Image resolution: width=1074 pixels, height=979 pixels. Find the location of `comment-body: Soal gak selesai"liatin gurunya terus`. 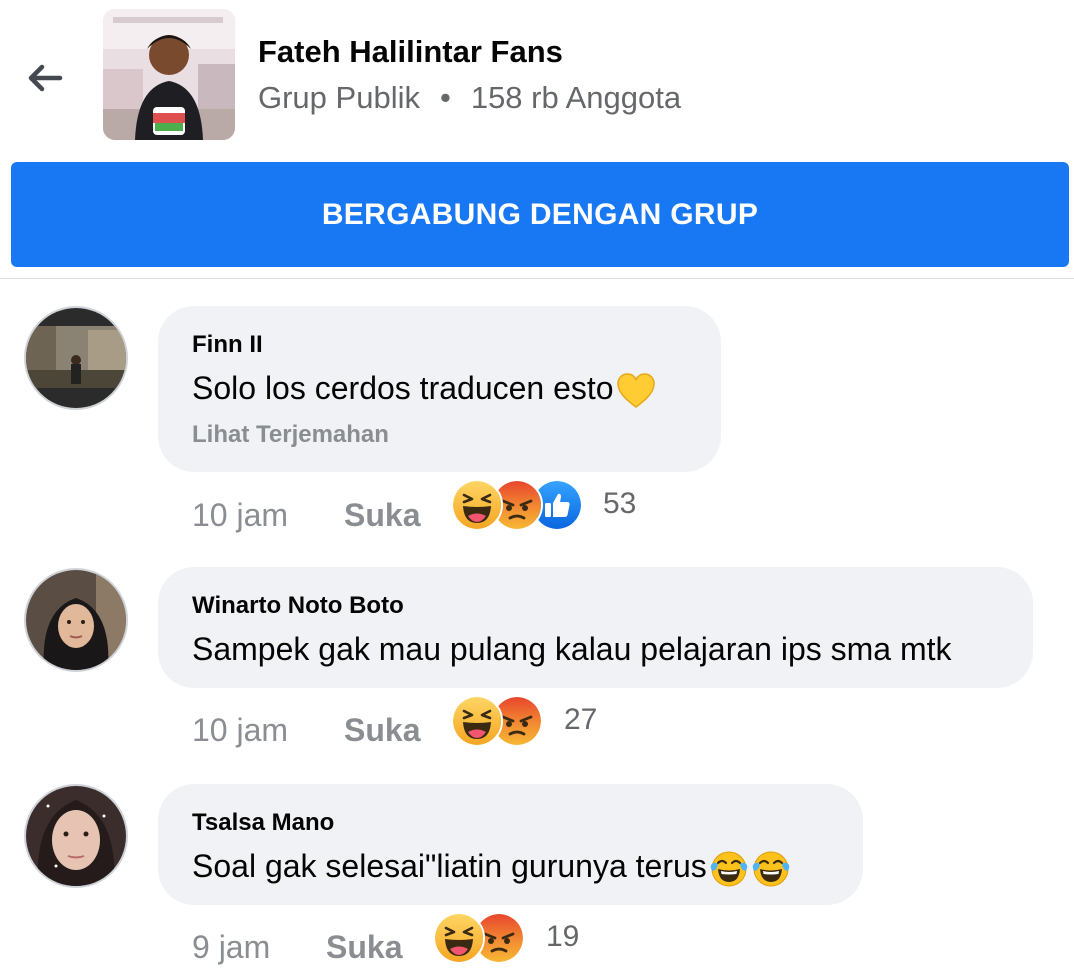

comment-body: Soal gak selesai"liatin gurunya terus is located at coordinates (449, 866).